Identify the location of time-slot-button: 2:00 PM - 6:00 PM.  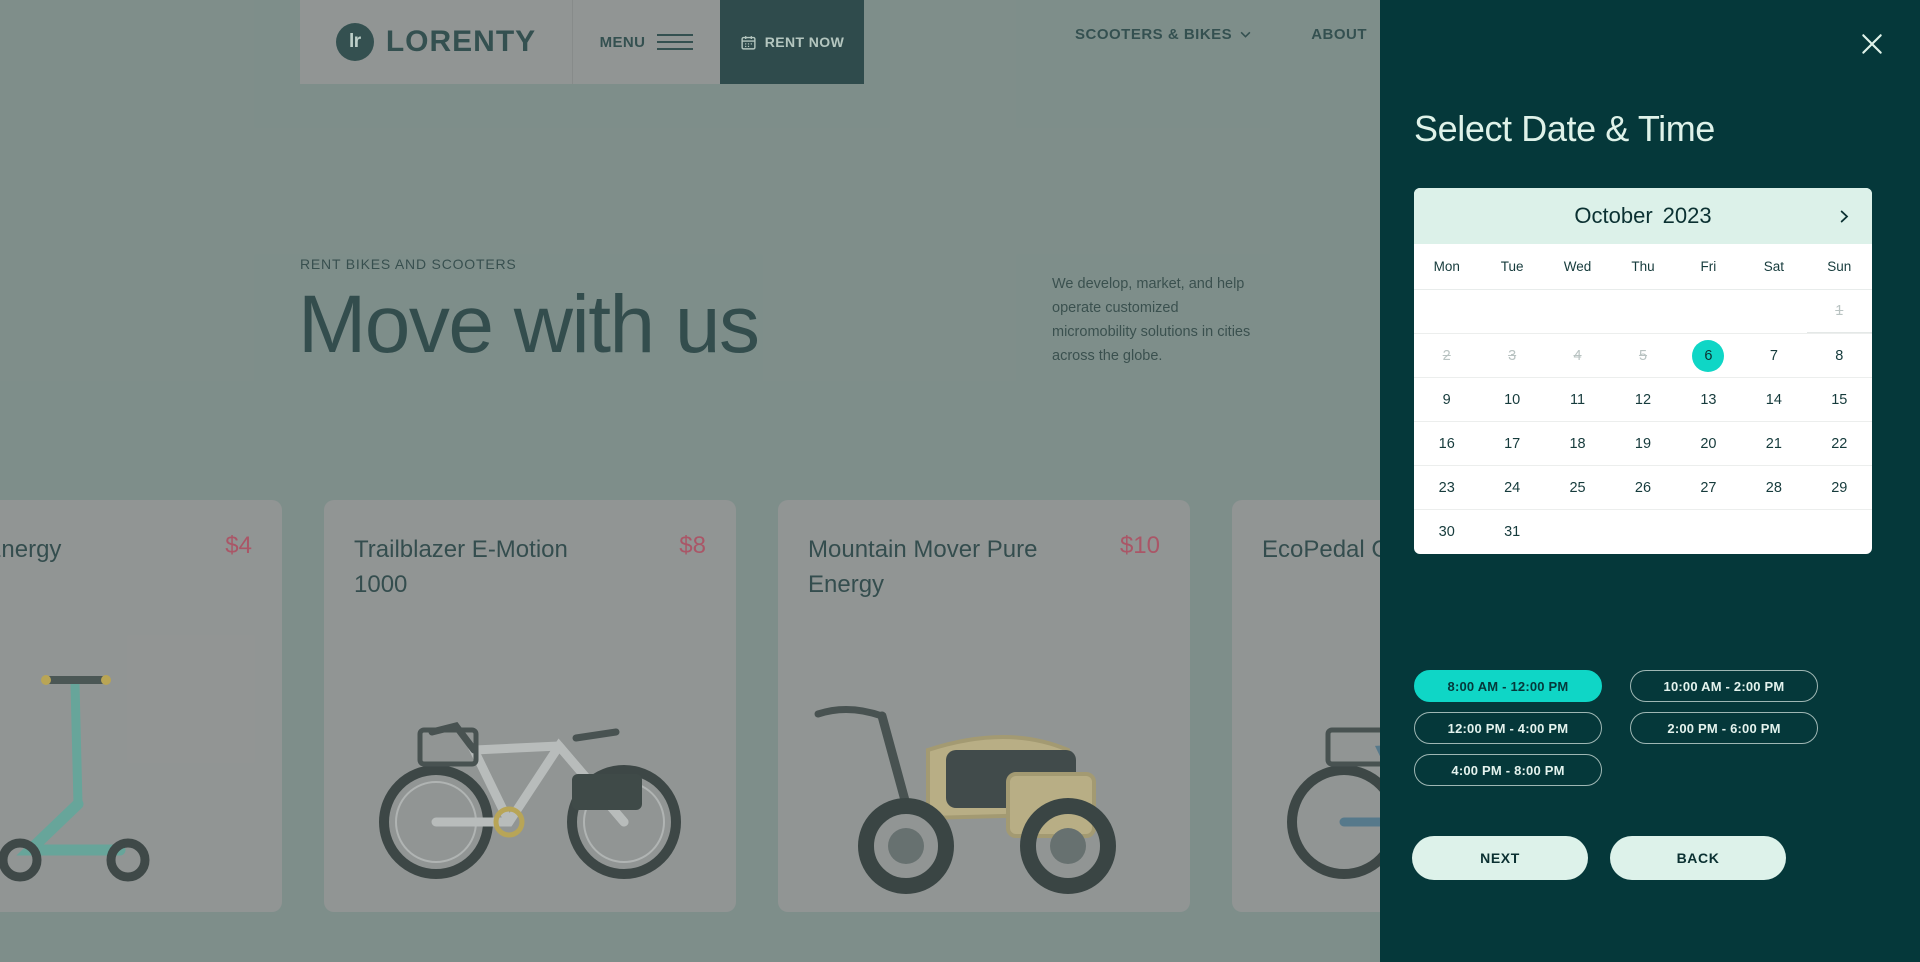
(1724, 728).